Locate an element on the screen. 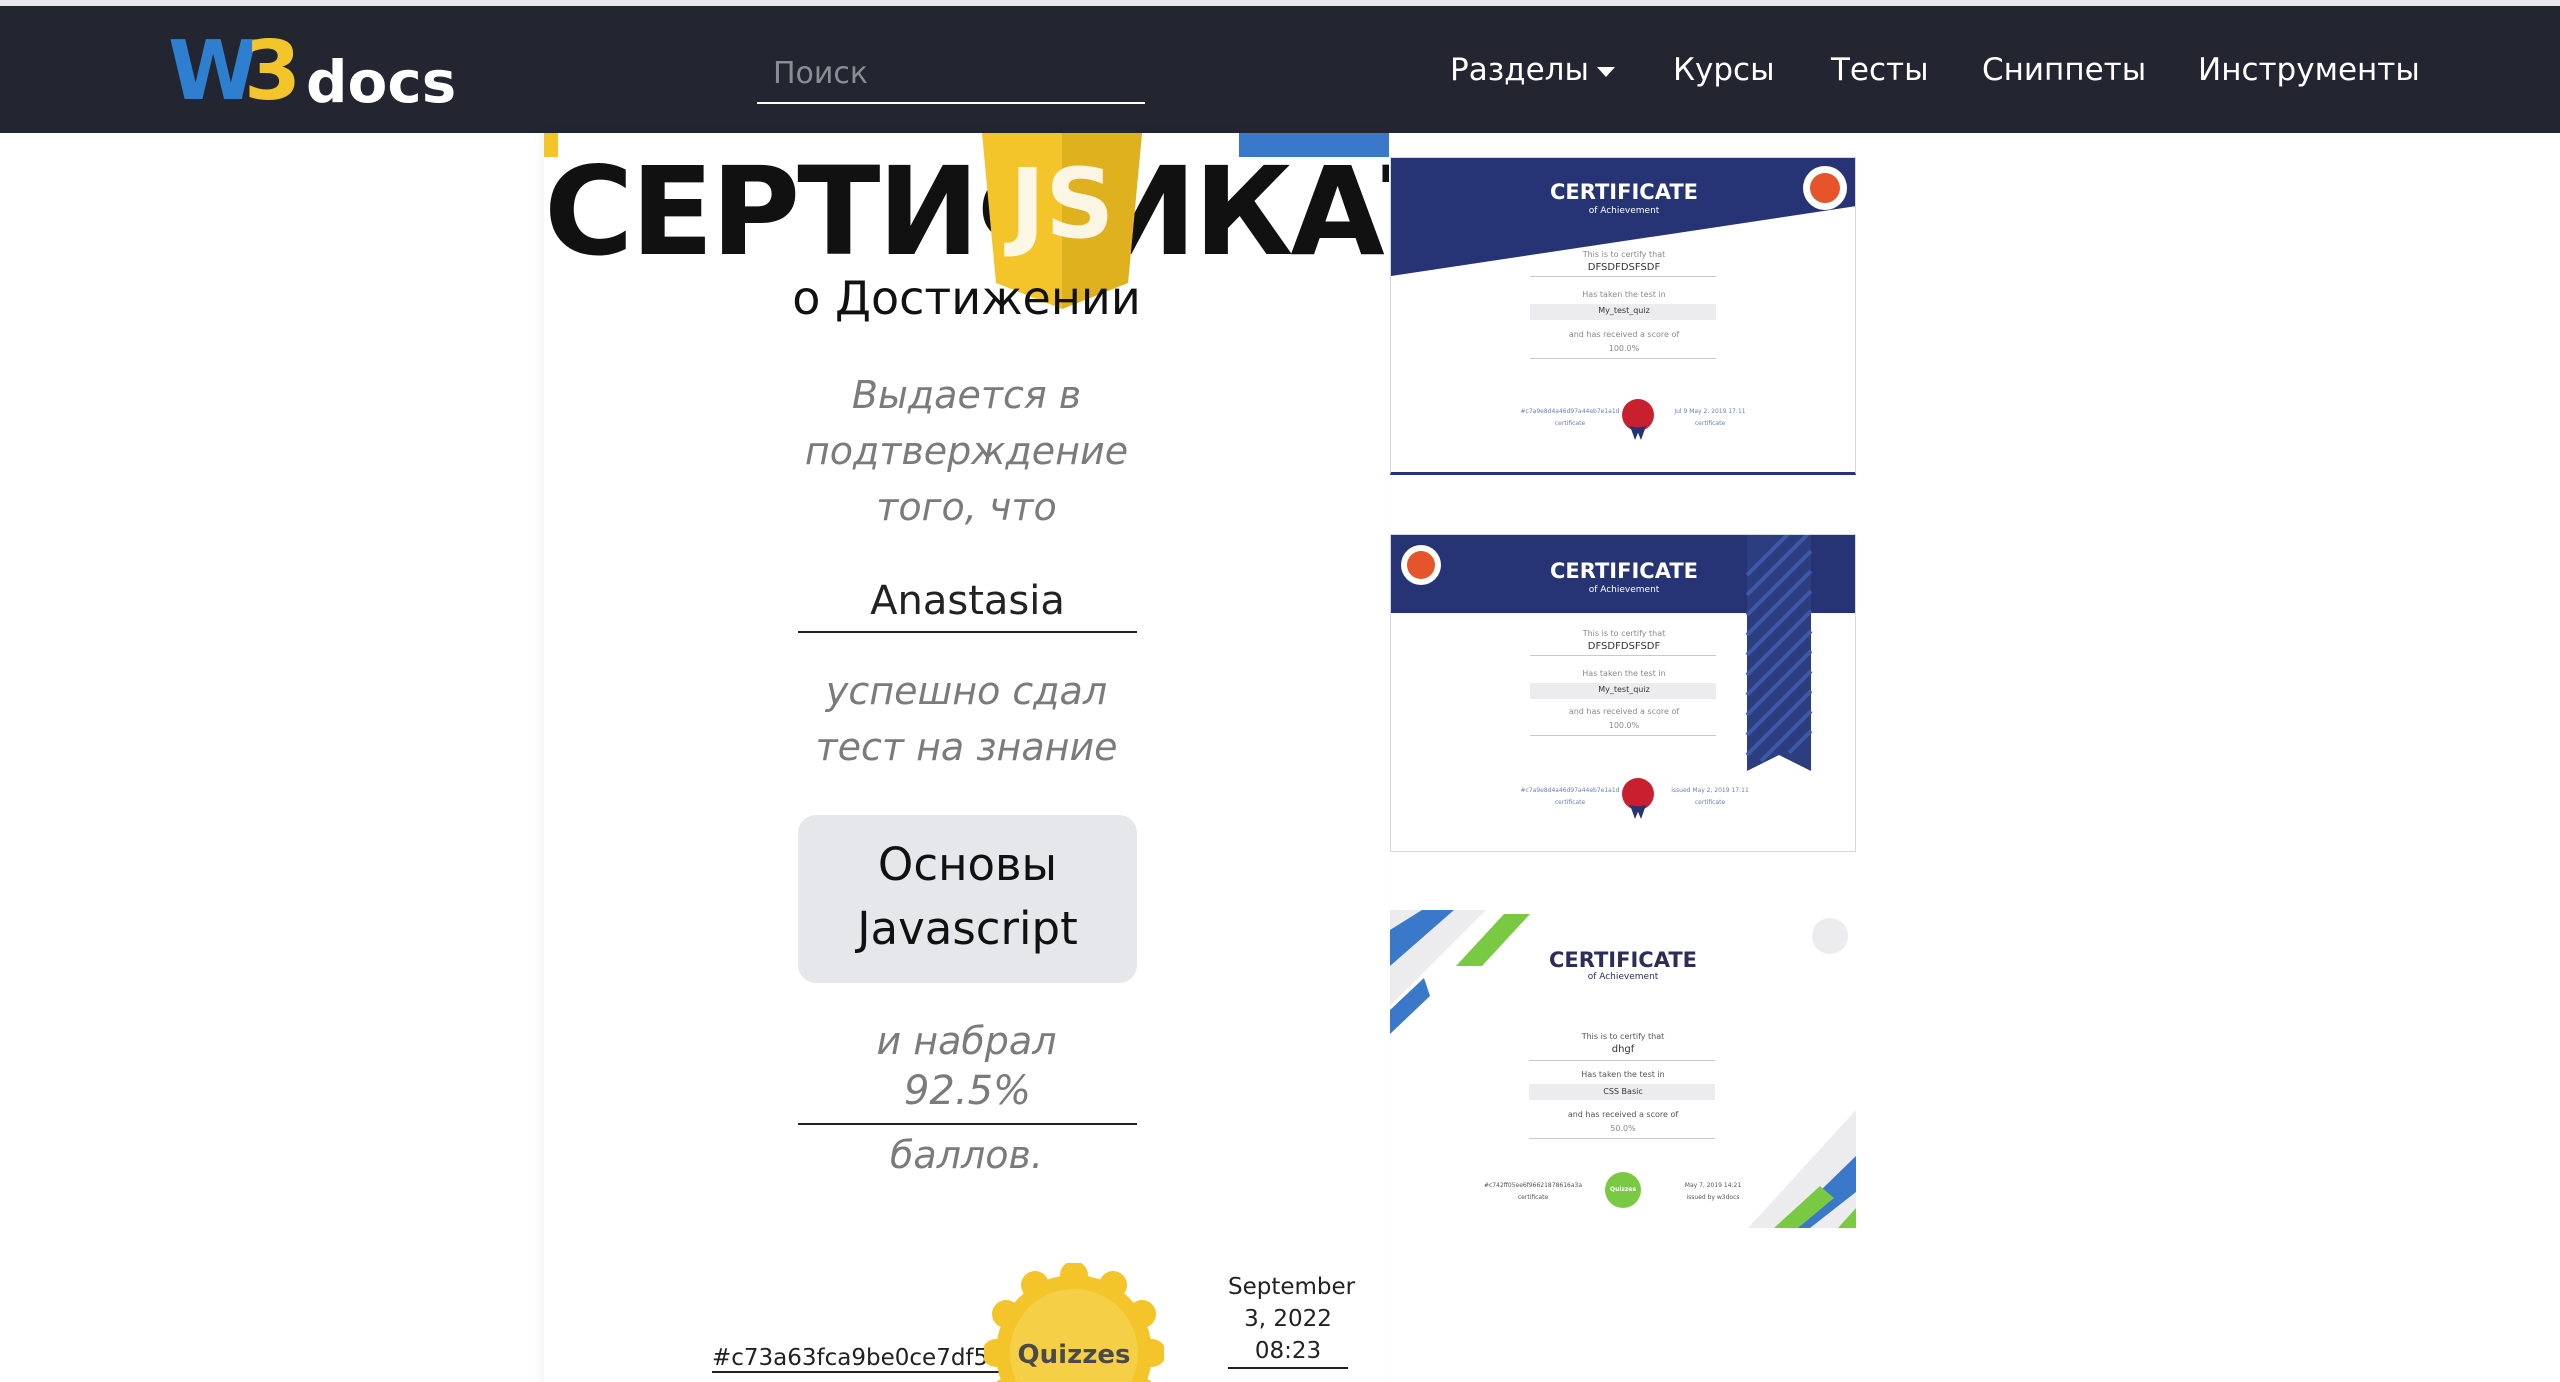 This screenshot has height=1382, width=2560. recipient-name: Anastasia is located at coordinates (967, 602).